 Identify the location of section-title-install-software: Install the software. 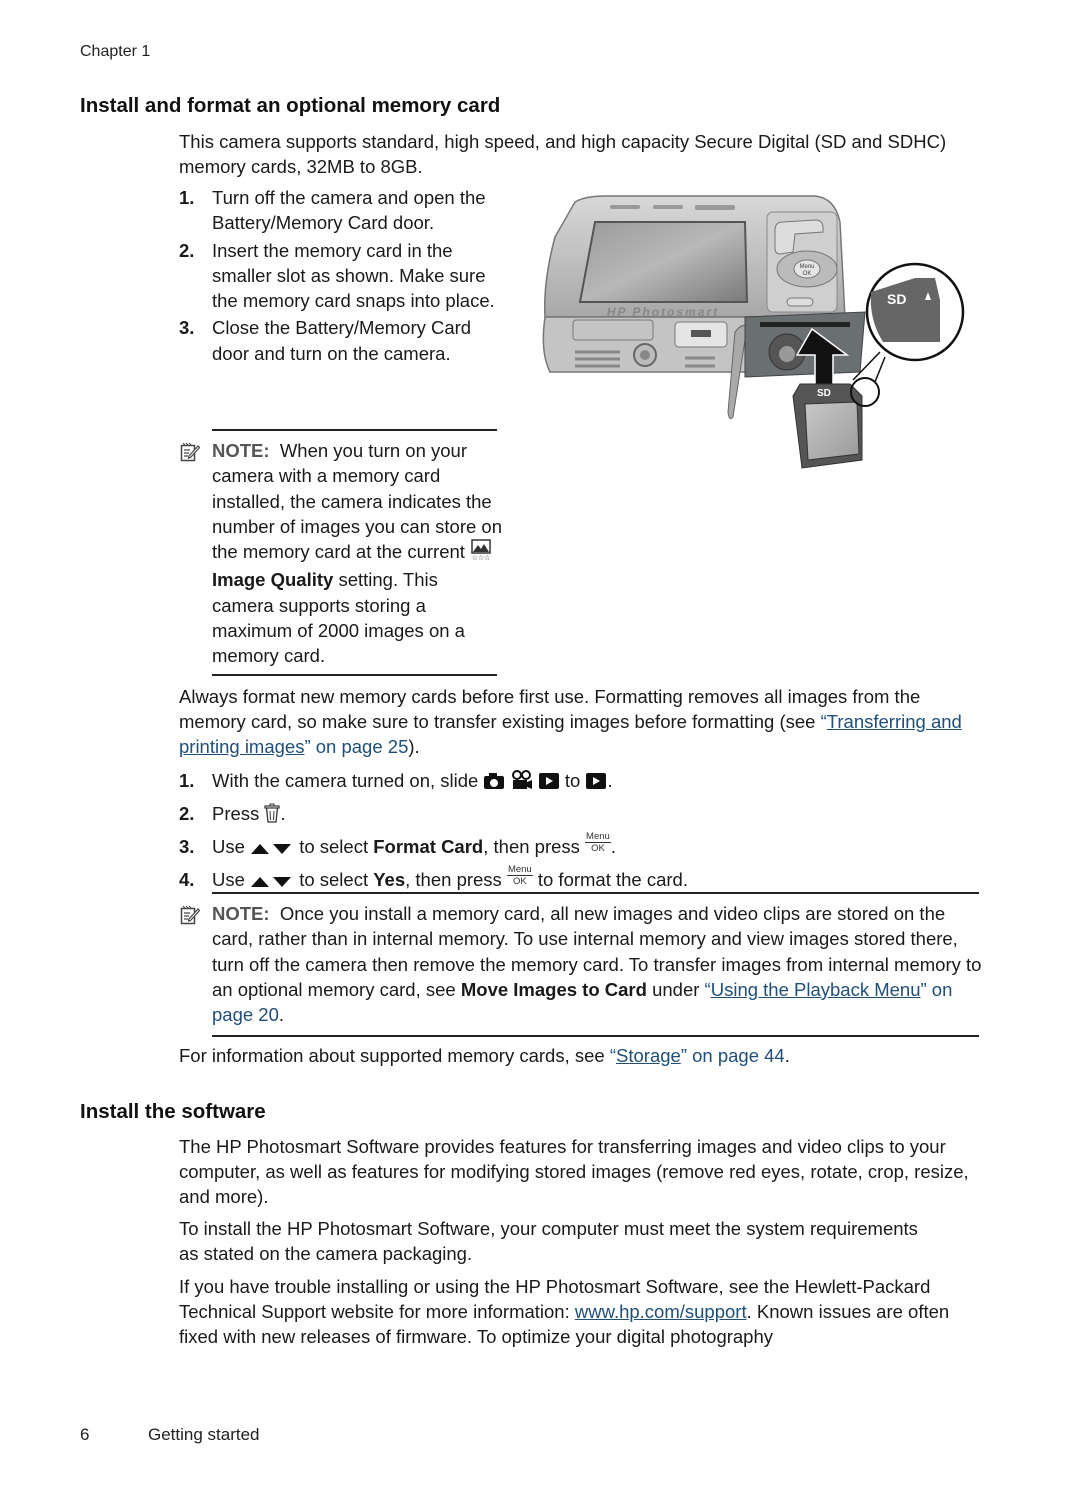
(173, 1111).